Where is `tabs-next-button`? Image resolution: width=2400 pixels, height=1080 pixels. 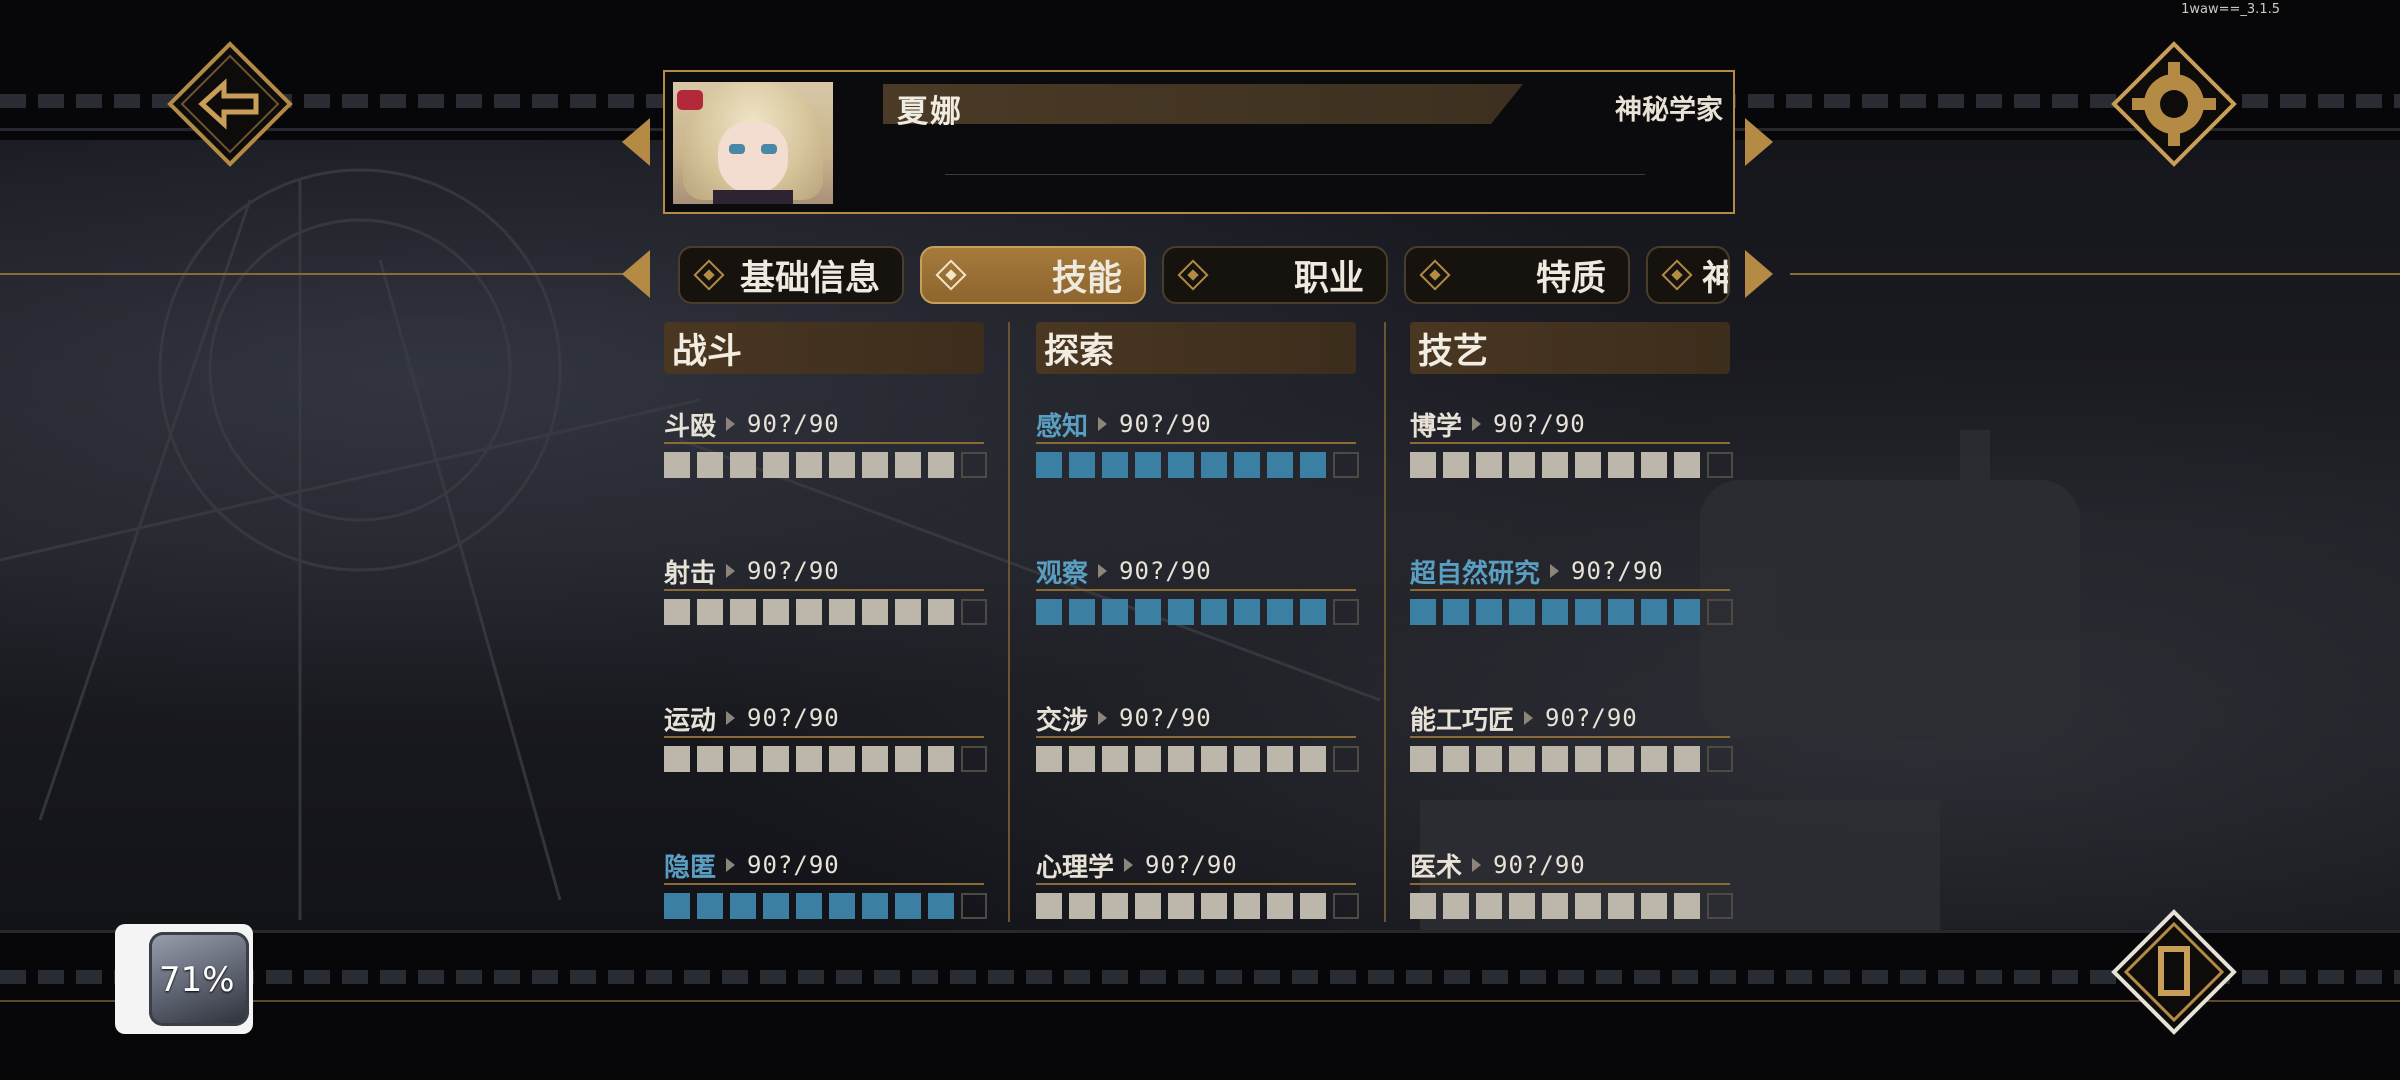 tabs-next-button is located at coordinates (1759, 274).